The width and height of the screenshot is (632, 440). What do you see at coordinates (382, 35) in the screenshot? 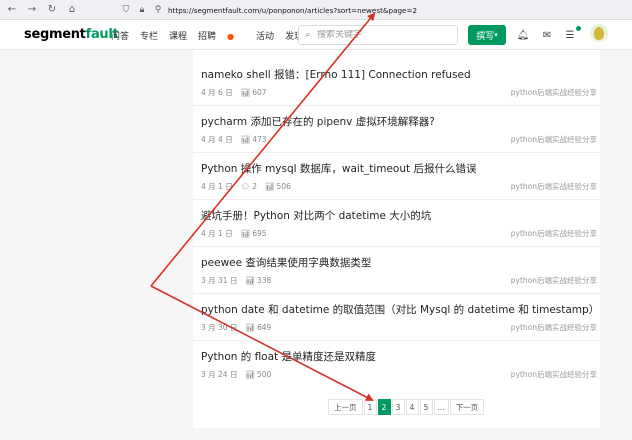
I see `search-input` at bounding box center [382, 35].